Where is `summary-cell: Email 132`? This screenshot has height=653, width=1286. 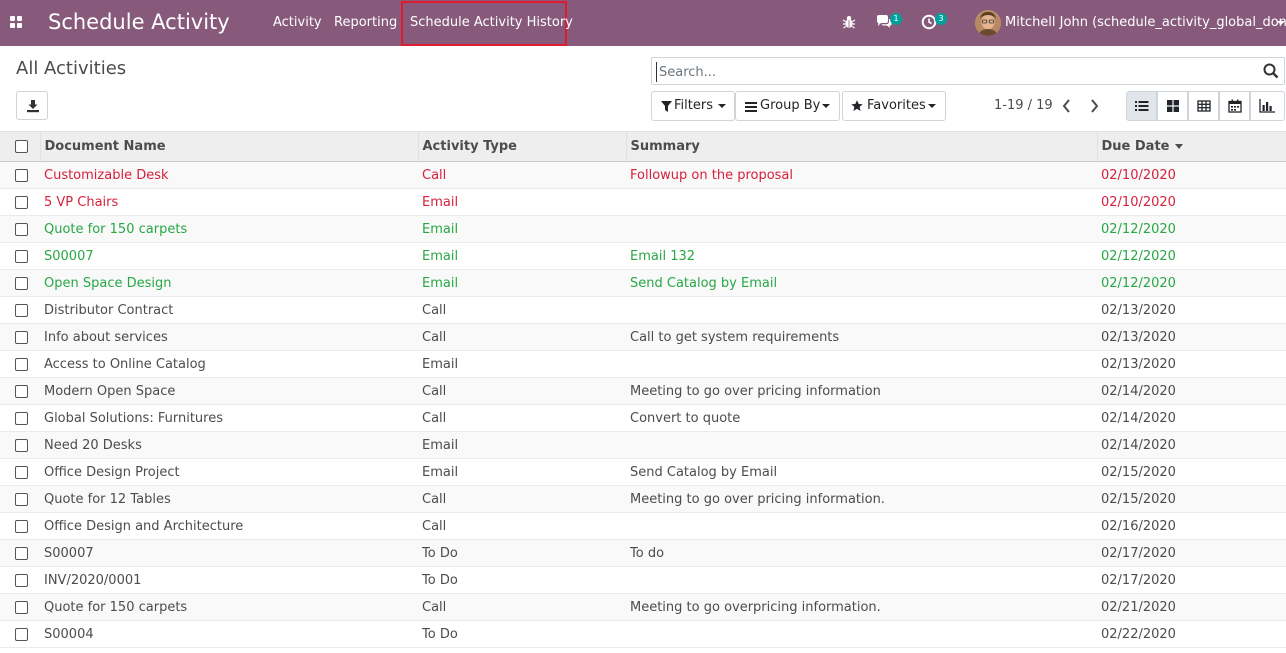 summary-cell: Email 132 is located at coordinates (861, 256).